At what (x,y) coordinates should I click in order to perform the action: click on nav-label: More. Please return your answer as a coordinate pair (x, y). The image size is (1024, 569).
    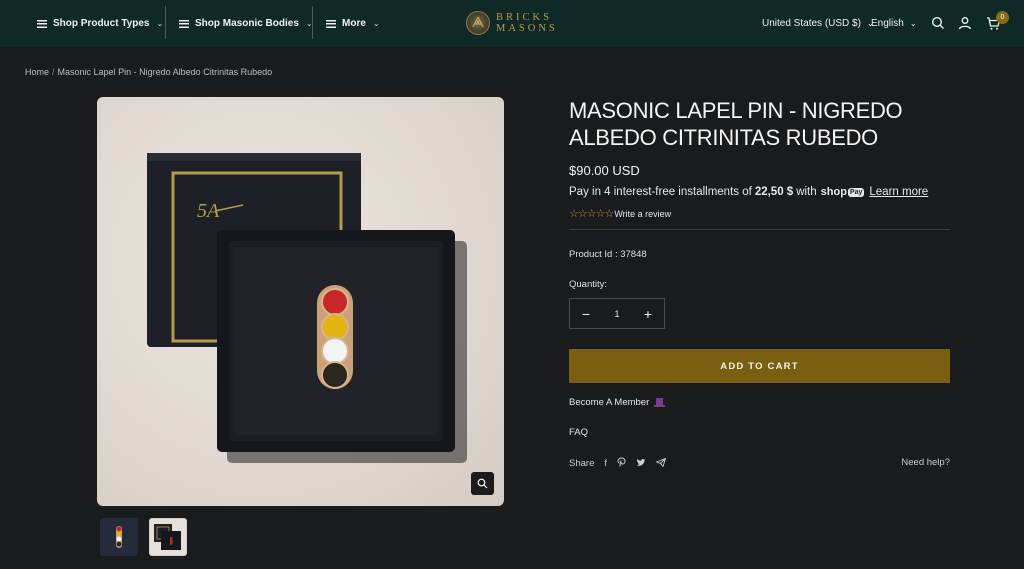
    Looking at the image, I should click on (354, 23).